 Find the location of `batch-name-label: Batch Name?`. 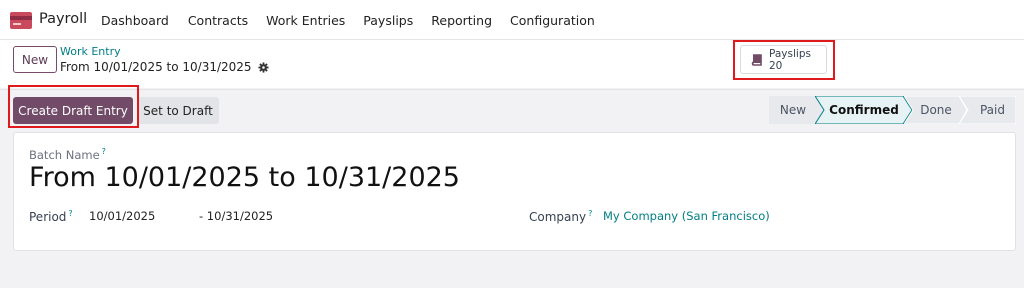

batch-name-label: Batch Name? is located at coordinates (67, 154).